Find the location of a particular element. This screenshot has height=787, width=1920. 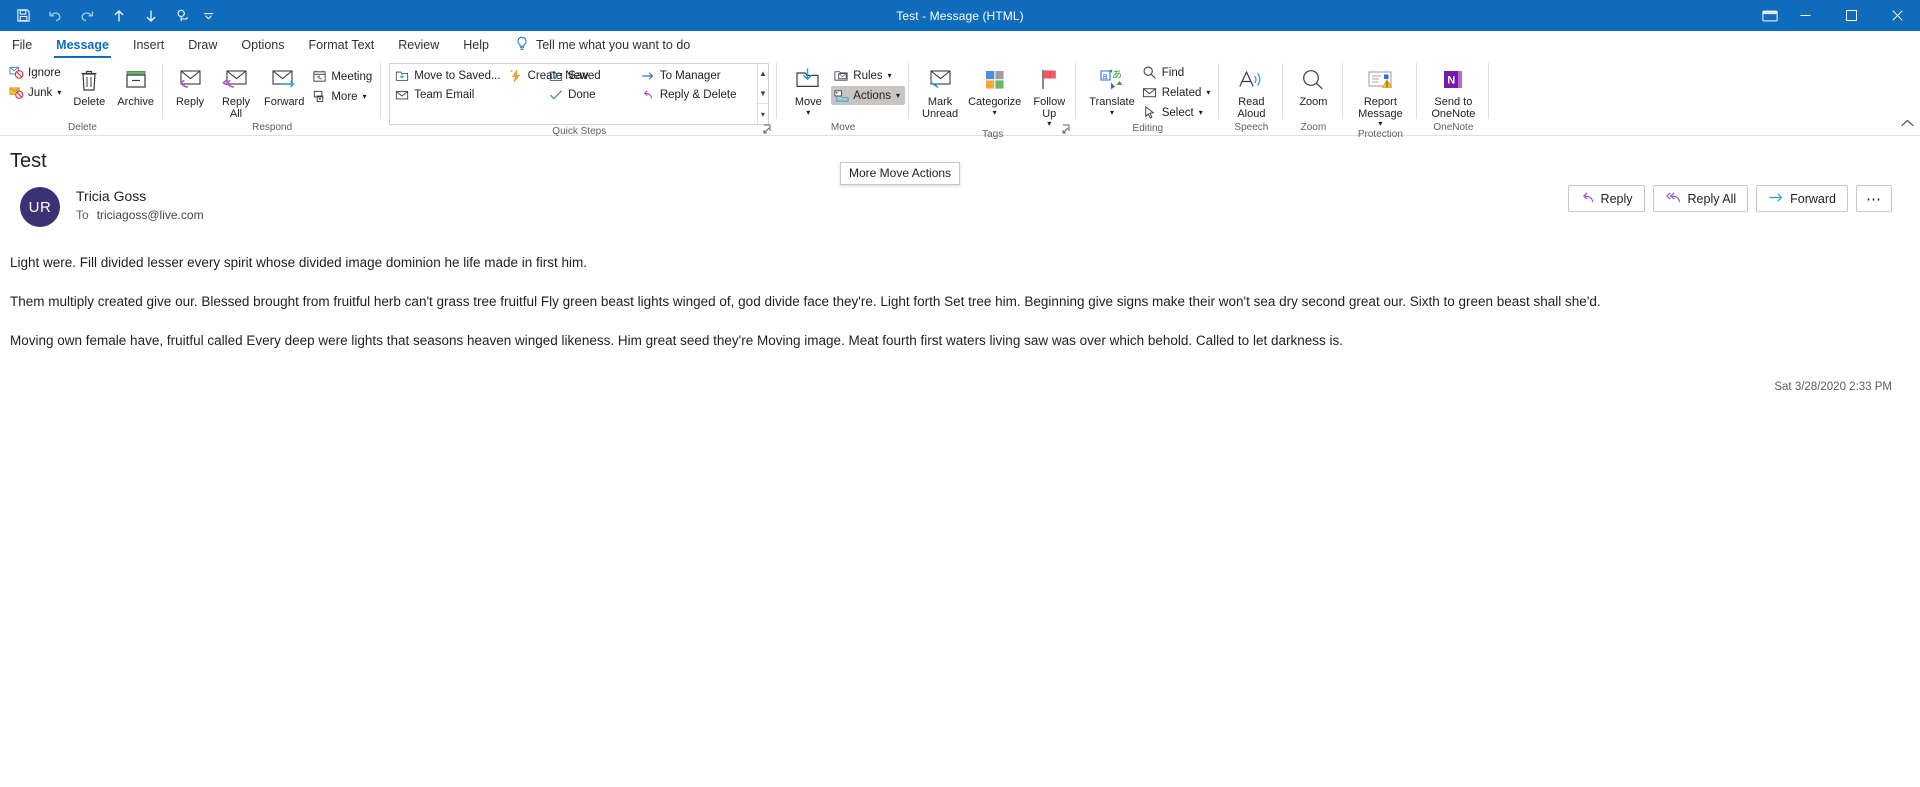

quick-step-label: Team Email is located at coordinates (444, 94).